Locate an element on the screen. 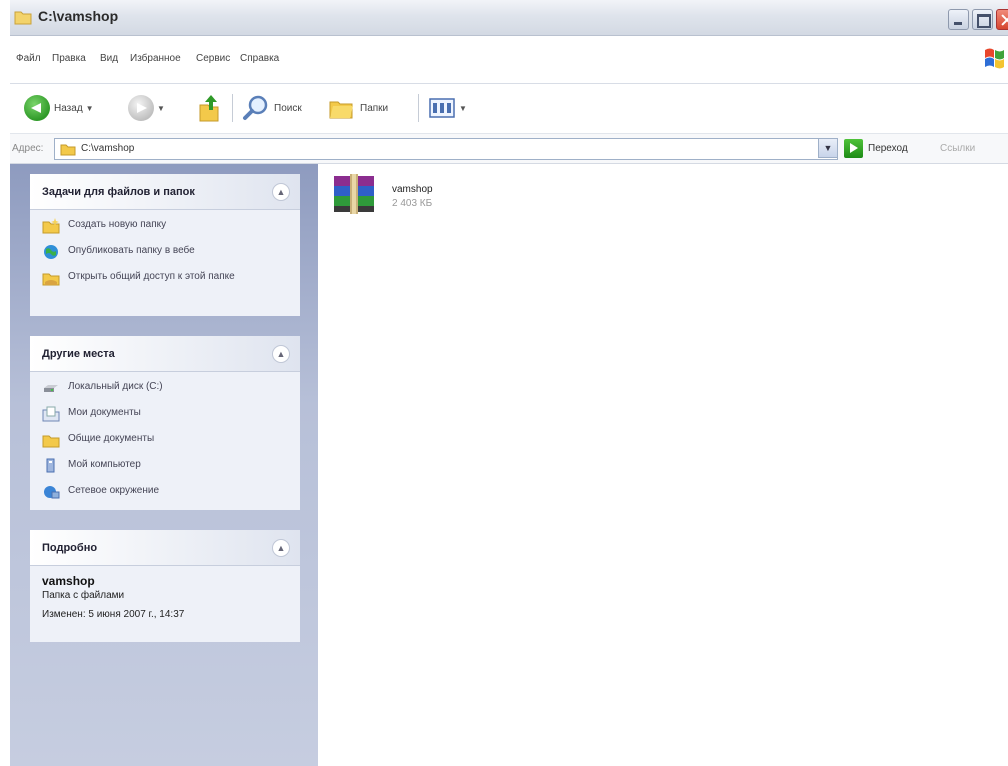 The height and width of the screenshot is (766, 1008). place-shared-documents: Общие документы is located at coordinates (166, 442).